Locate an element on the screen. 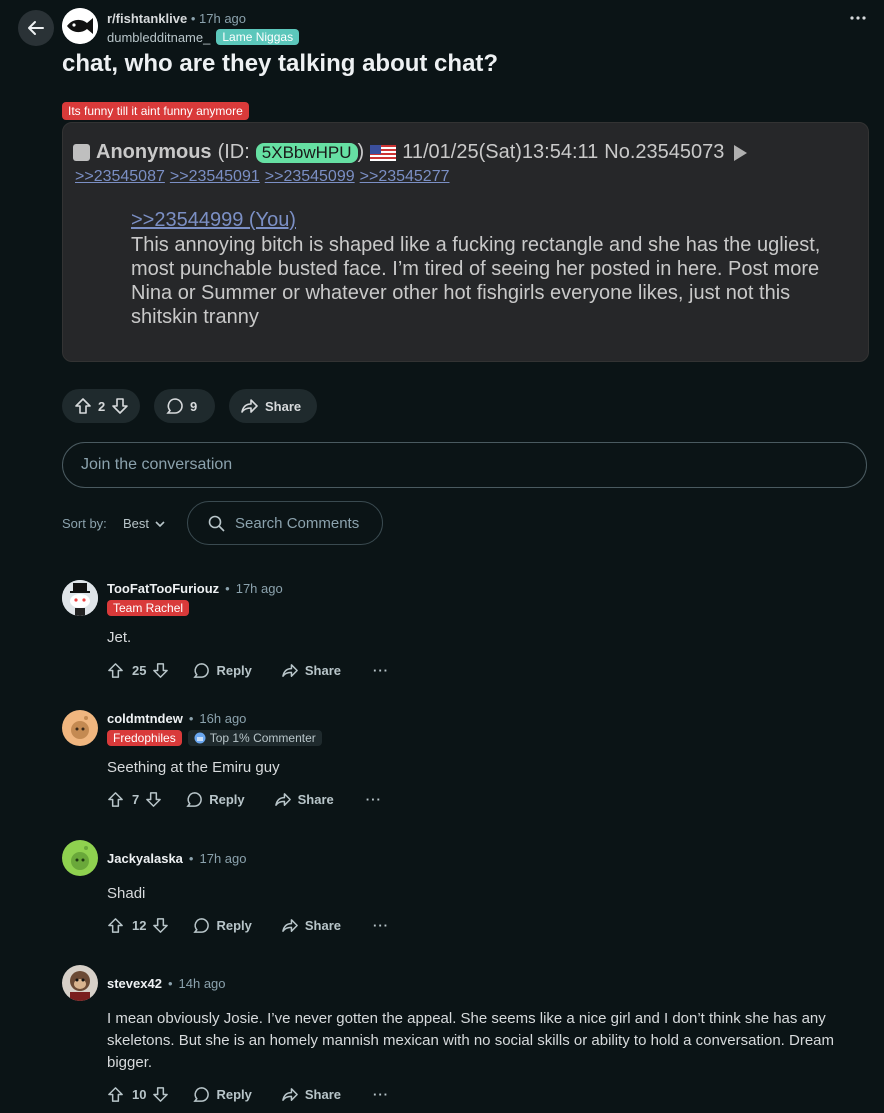  post-flair: Its funny till it aint funny anymore is located at coordinates (155, 111).